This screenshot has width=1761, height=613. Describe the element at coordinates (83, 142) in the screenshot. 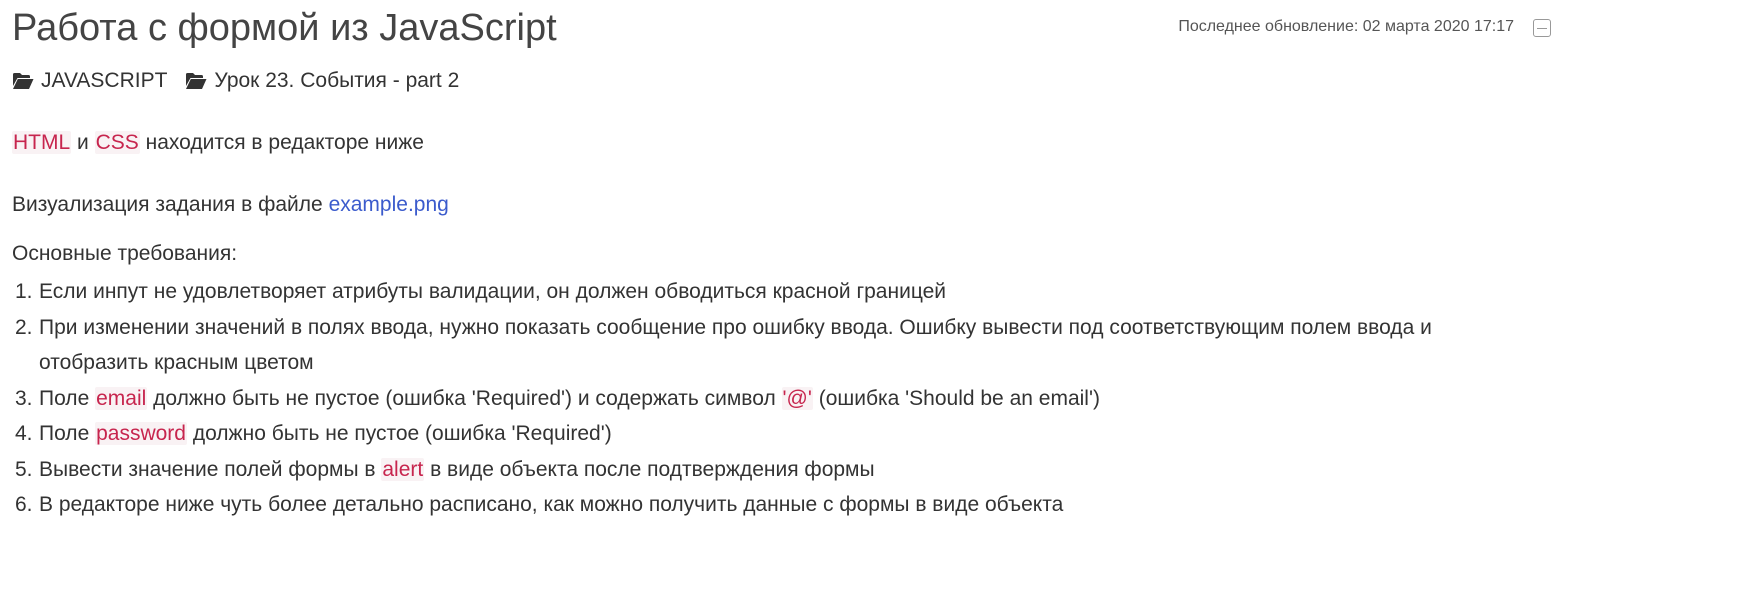

I see `intro-text: и` at that location.